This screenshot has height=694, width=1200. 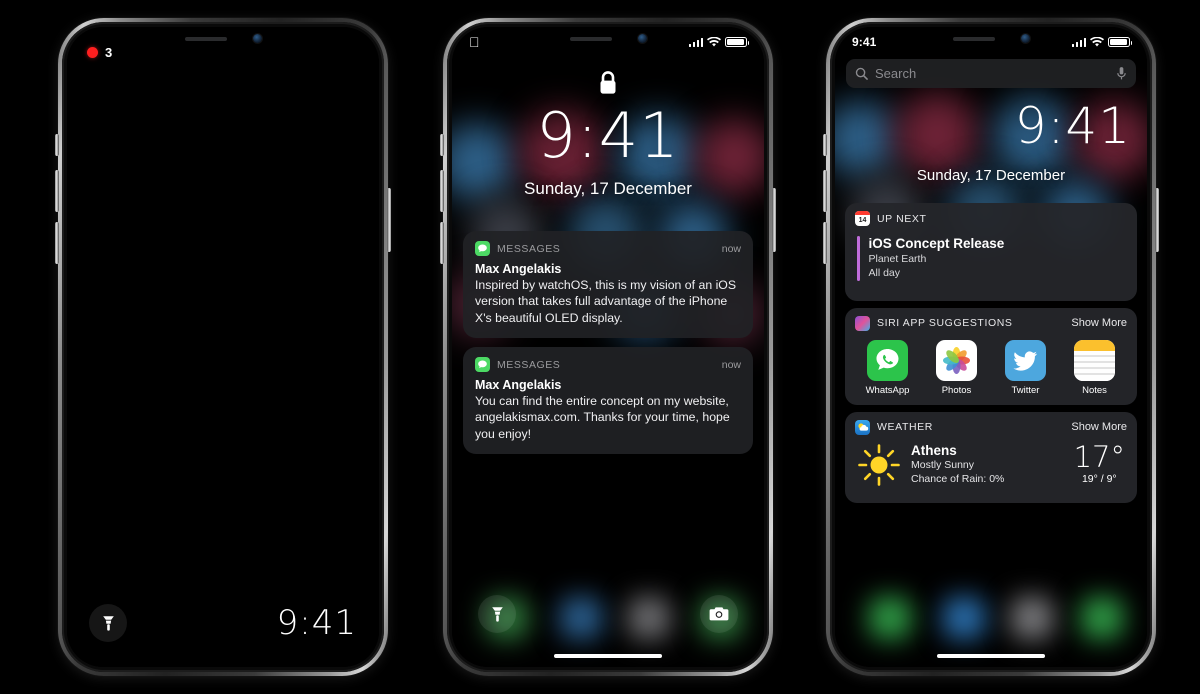 I want to click on weather-details: Athens Mostly Sunny Chance of Rain: 0%, so click(x=957, y=464).